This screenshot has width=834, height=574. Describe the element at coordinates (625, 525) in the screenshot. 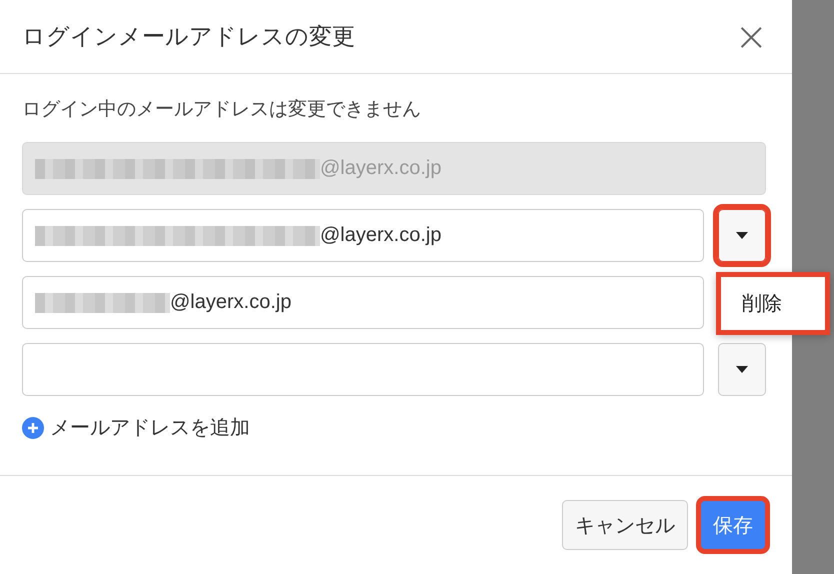

I see `cancel-button: キャンセル` at that location.